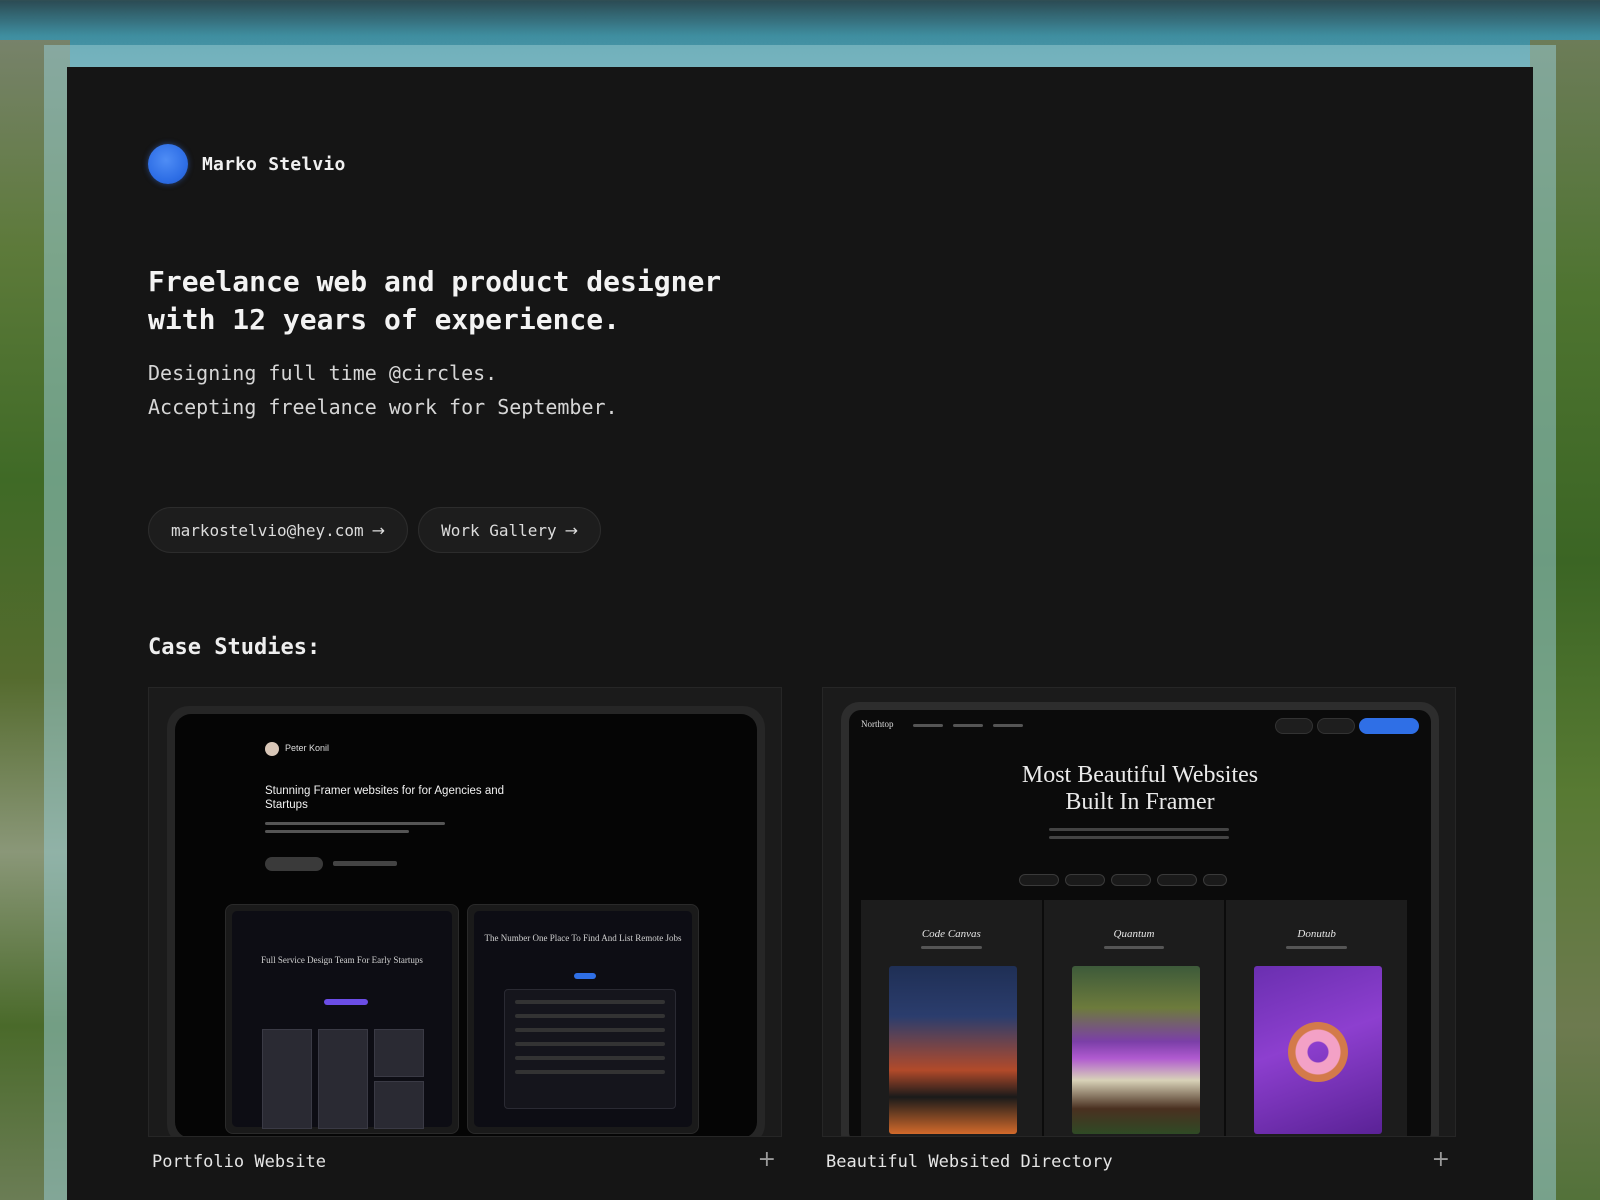 This screenshot has height=1200, width=1600. I want to click on mockup-tile-grid: Code Canvas Quantum Donutub, so click(1134, 1018).